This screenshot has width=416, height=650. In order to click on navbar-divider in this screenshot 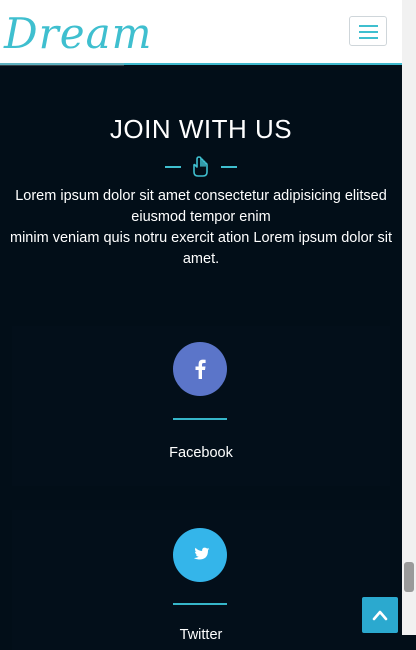, I will do `click(62, 64)`.